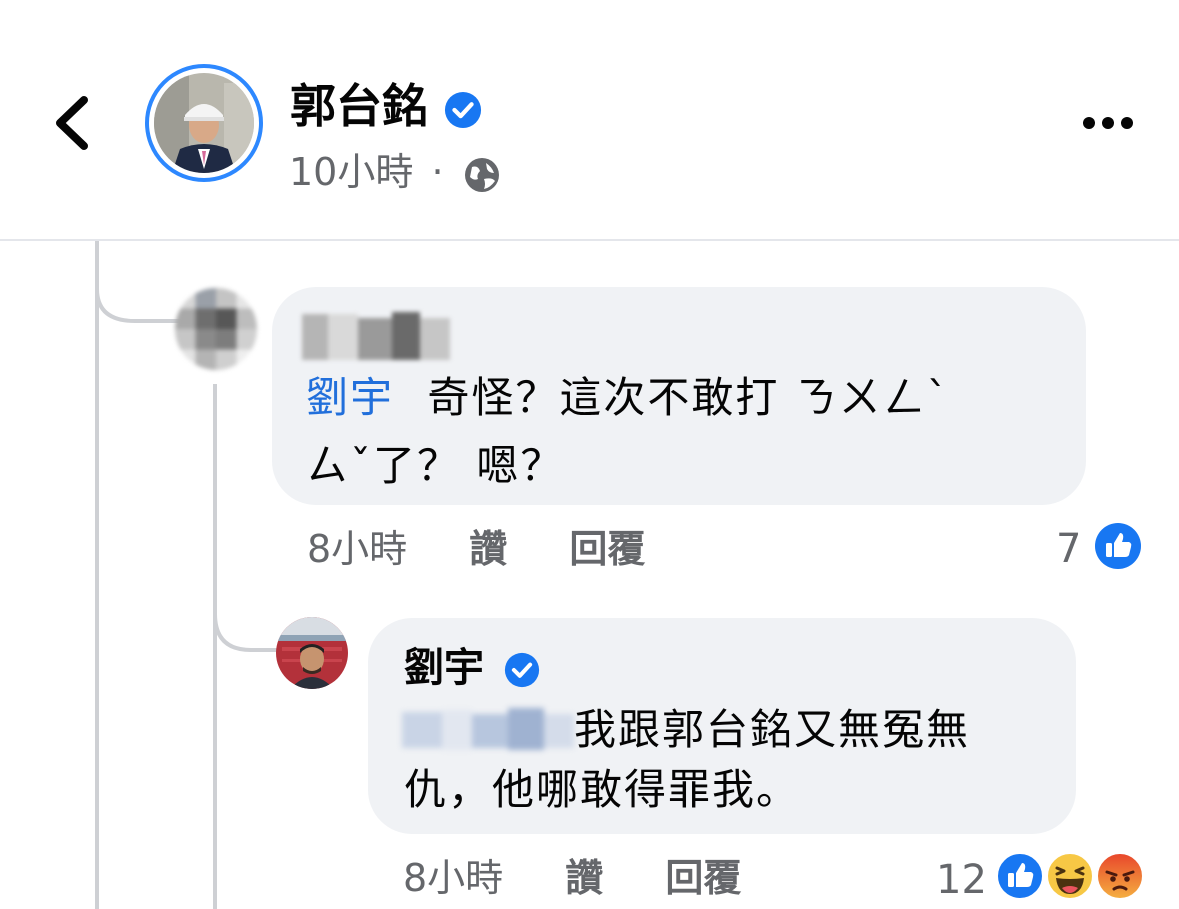  I want to click on author-name: 郭台銘, so click(359, 106).